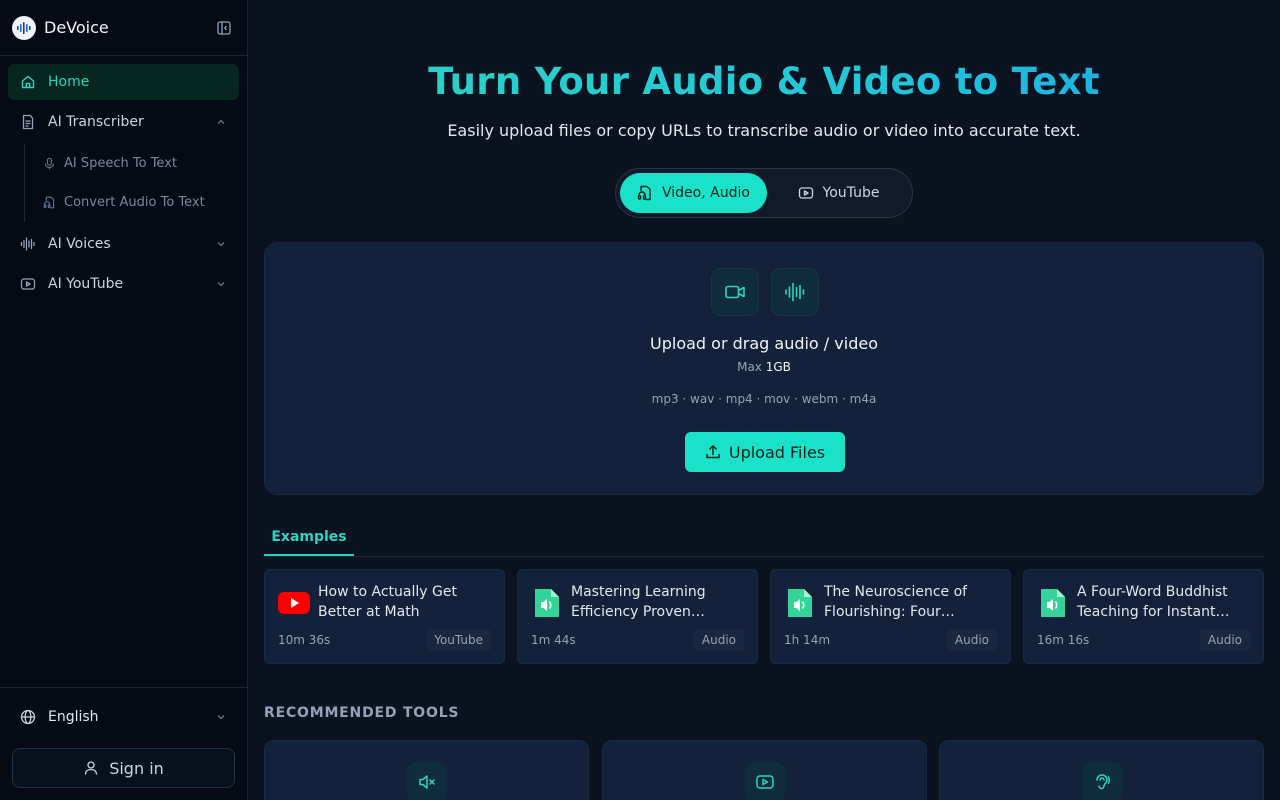  I want to click on language-label: English, so click(73, 717).